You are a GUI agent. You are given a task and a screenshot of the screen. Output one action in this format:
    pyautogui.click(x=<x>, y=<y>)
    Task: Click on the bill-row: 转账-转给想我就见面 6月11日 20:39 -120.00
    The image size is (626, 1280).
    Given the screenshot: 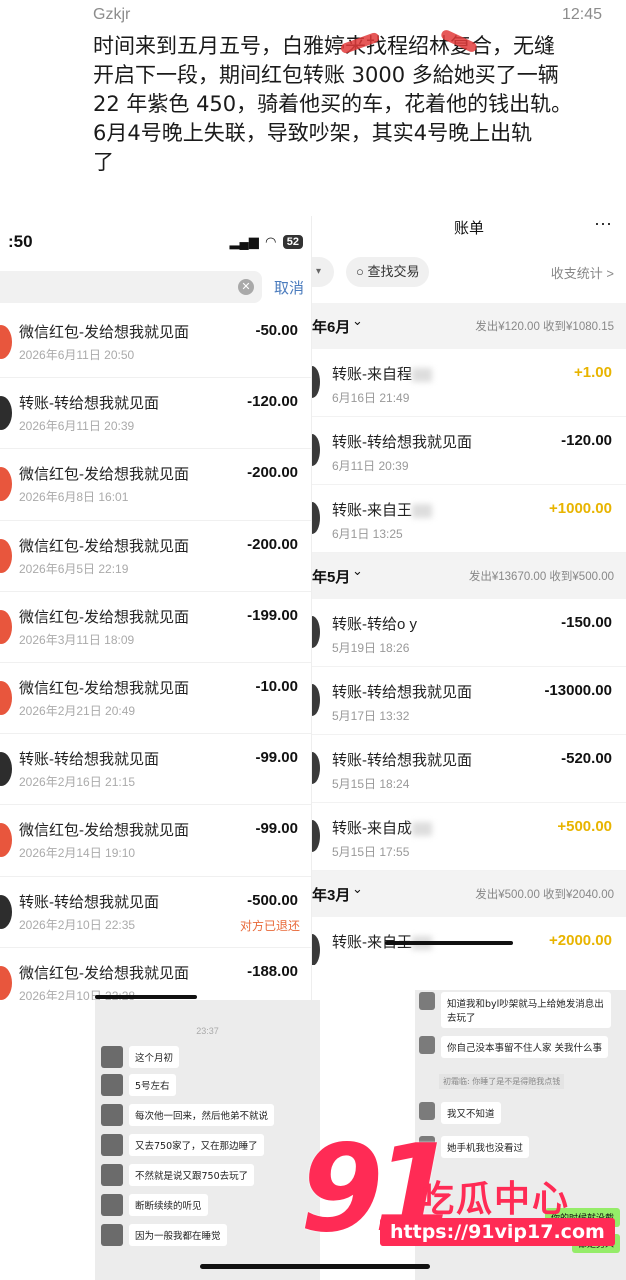 What is the action you would take?
    pyautogui.click(x=469, y=451)
    